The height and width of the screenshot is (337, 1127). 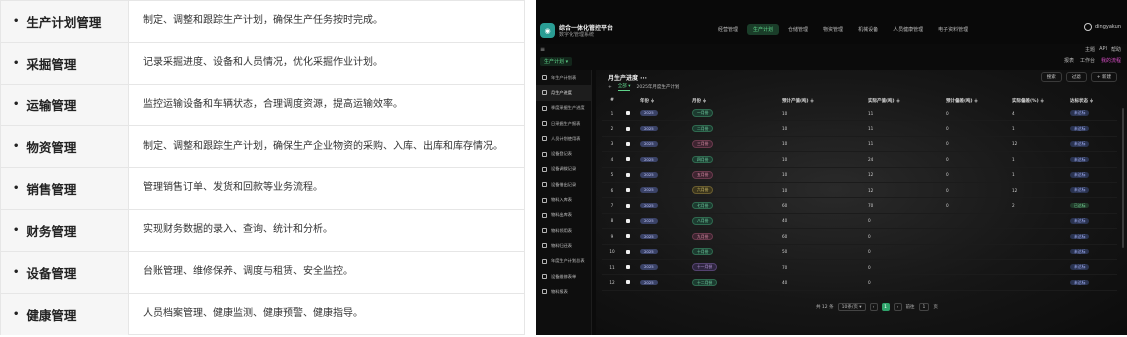 I want to click on toolbar: 搜索 过滤 + 新建, so click(x=1078, y=77).